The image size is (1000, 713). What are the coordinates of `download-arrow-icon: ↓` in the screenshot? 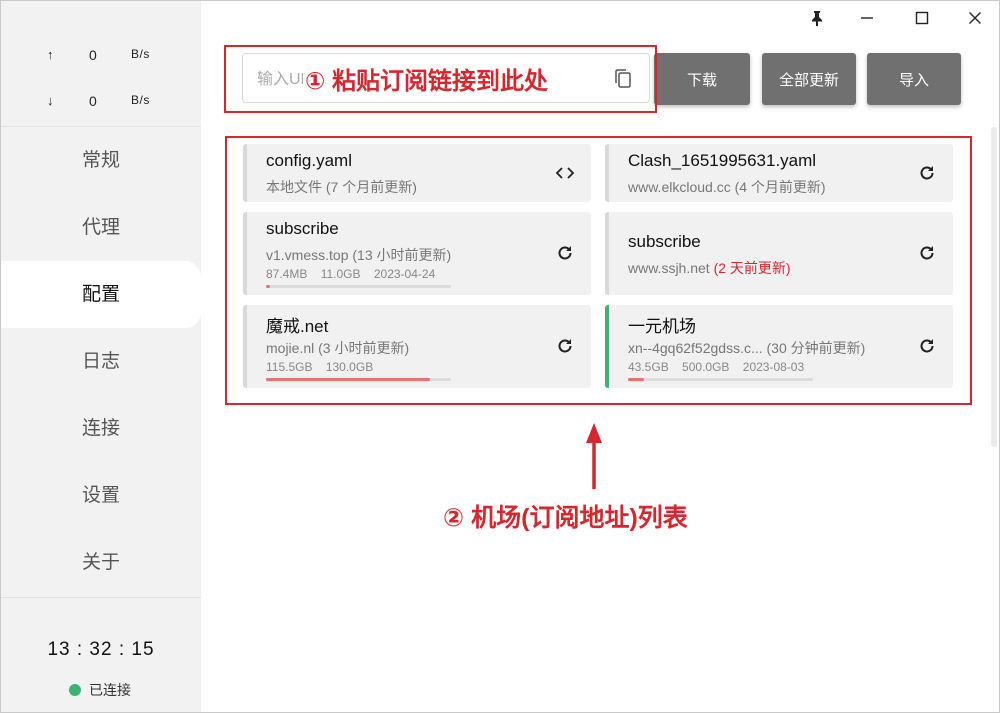 It's located at (50, 100).